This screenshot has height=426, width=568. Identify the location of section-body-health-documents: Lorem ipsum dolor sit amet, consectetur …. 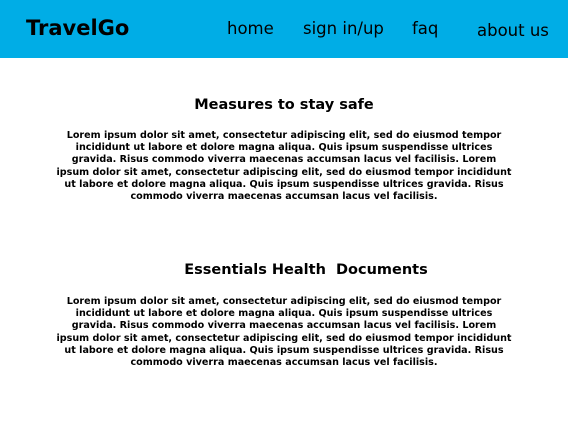
(284, 332).